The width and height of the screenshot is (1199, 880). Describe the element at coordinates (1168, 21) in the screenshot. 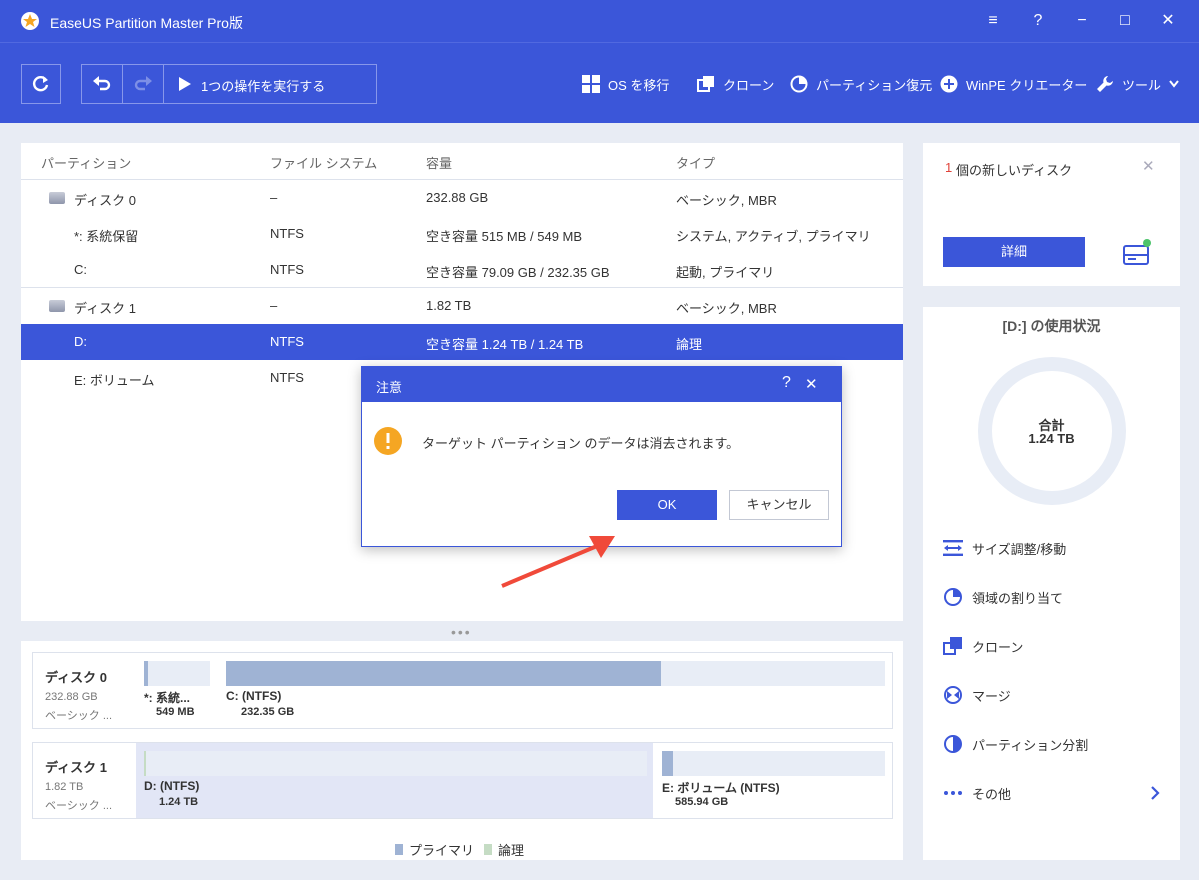

I see `close-button: ✕` at that location.